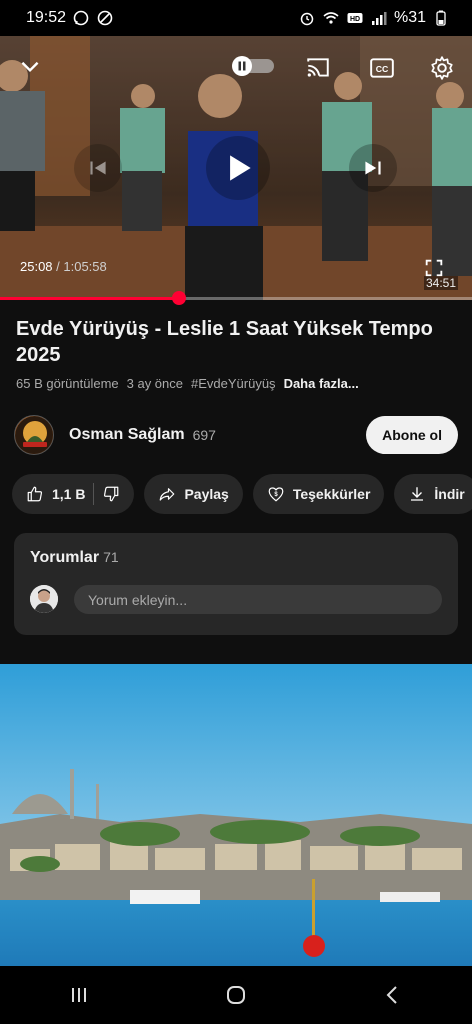 This screenshot has width=472, height=1024. I want to click on comments-title: Yorumlar, so click(65, 557).